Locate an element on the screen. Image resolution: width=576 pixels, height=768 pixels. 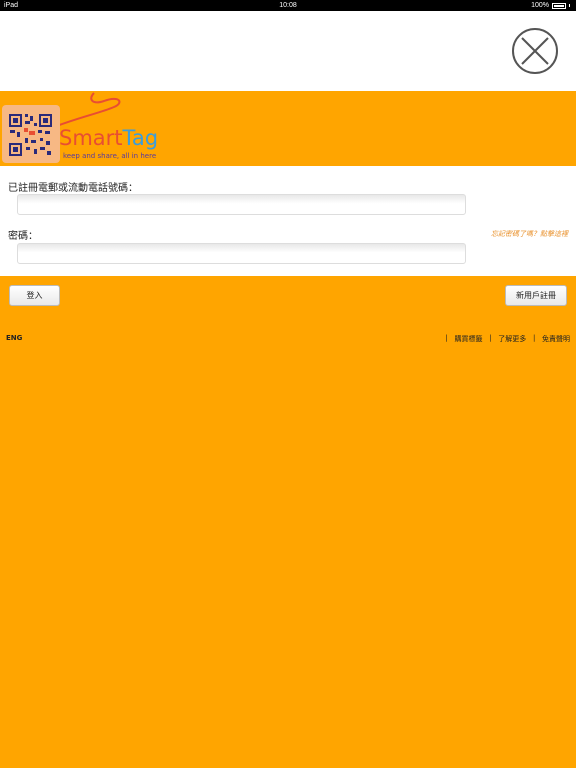
footer-link-disclaimer: 免責聲明 is located at coordinates (556, 339).